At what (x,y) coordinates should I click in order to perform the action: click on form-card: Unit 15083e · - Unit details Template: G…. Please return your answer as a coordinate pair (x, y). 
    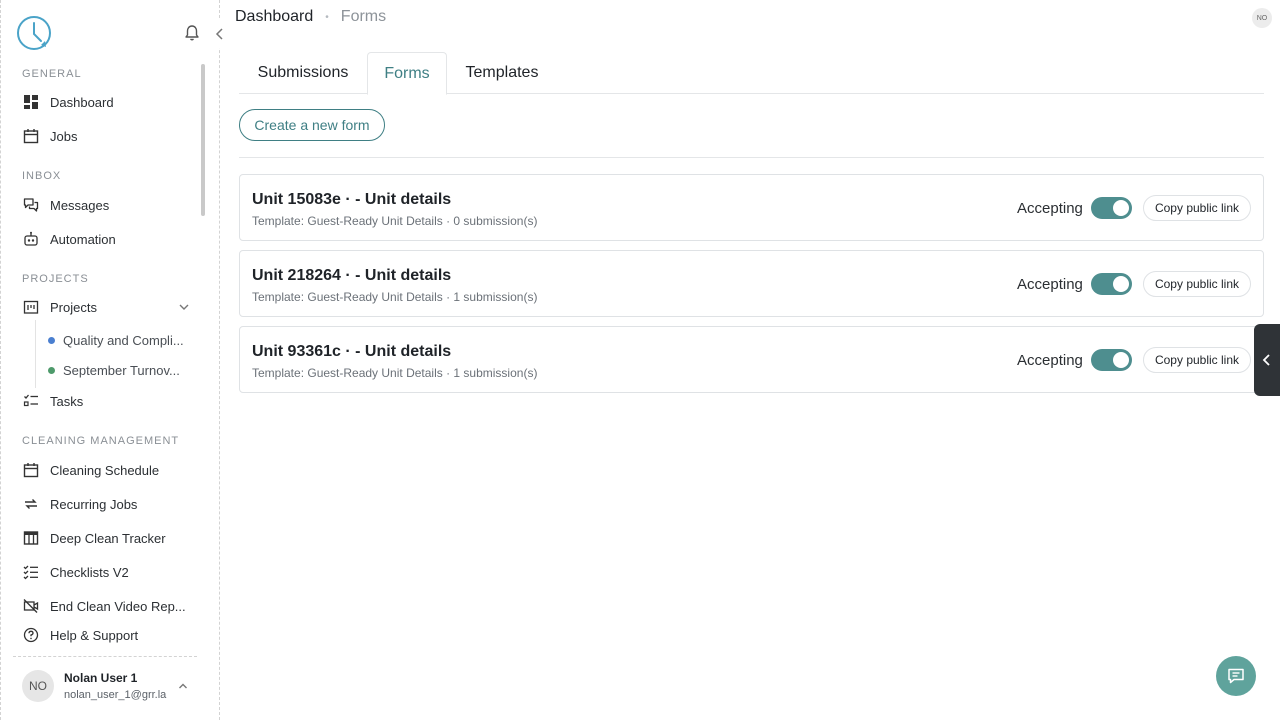
    Looking at the image, I should click on (751, 207).